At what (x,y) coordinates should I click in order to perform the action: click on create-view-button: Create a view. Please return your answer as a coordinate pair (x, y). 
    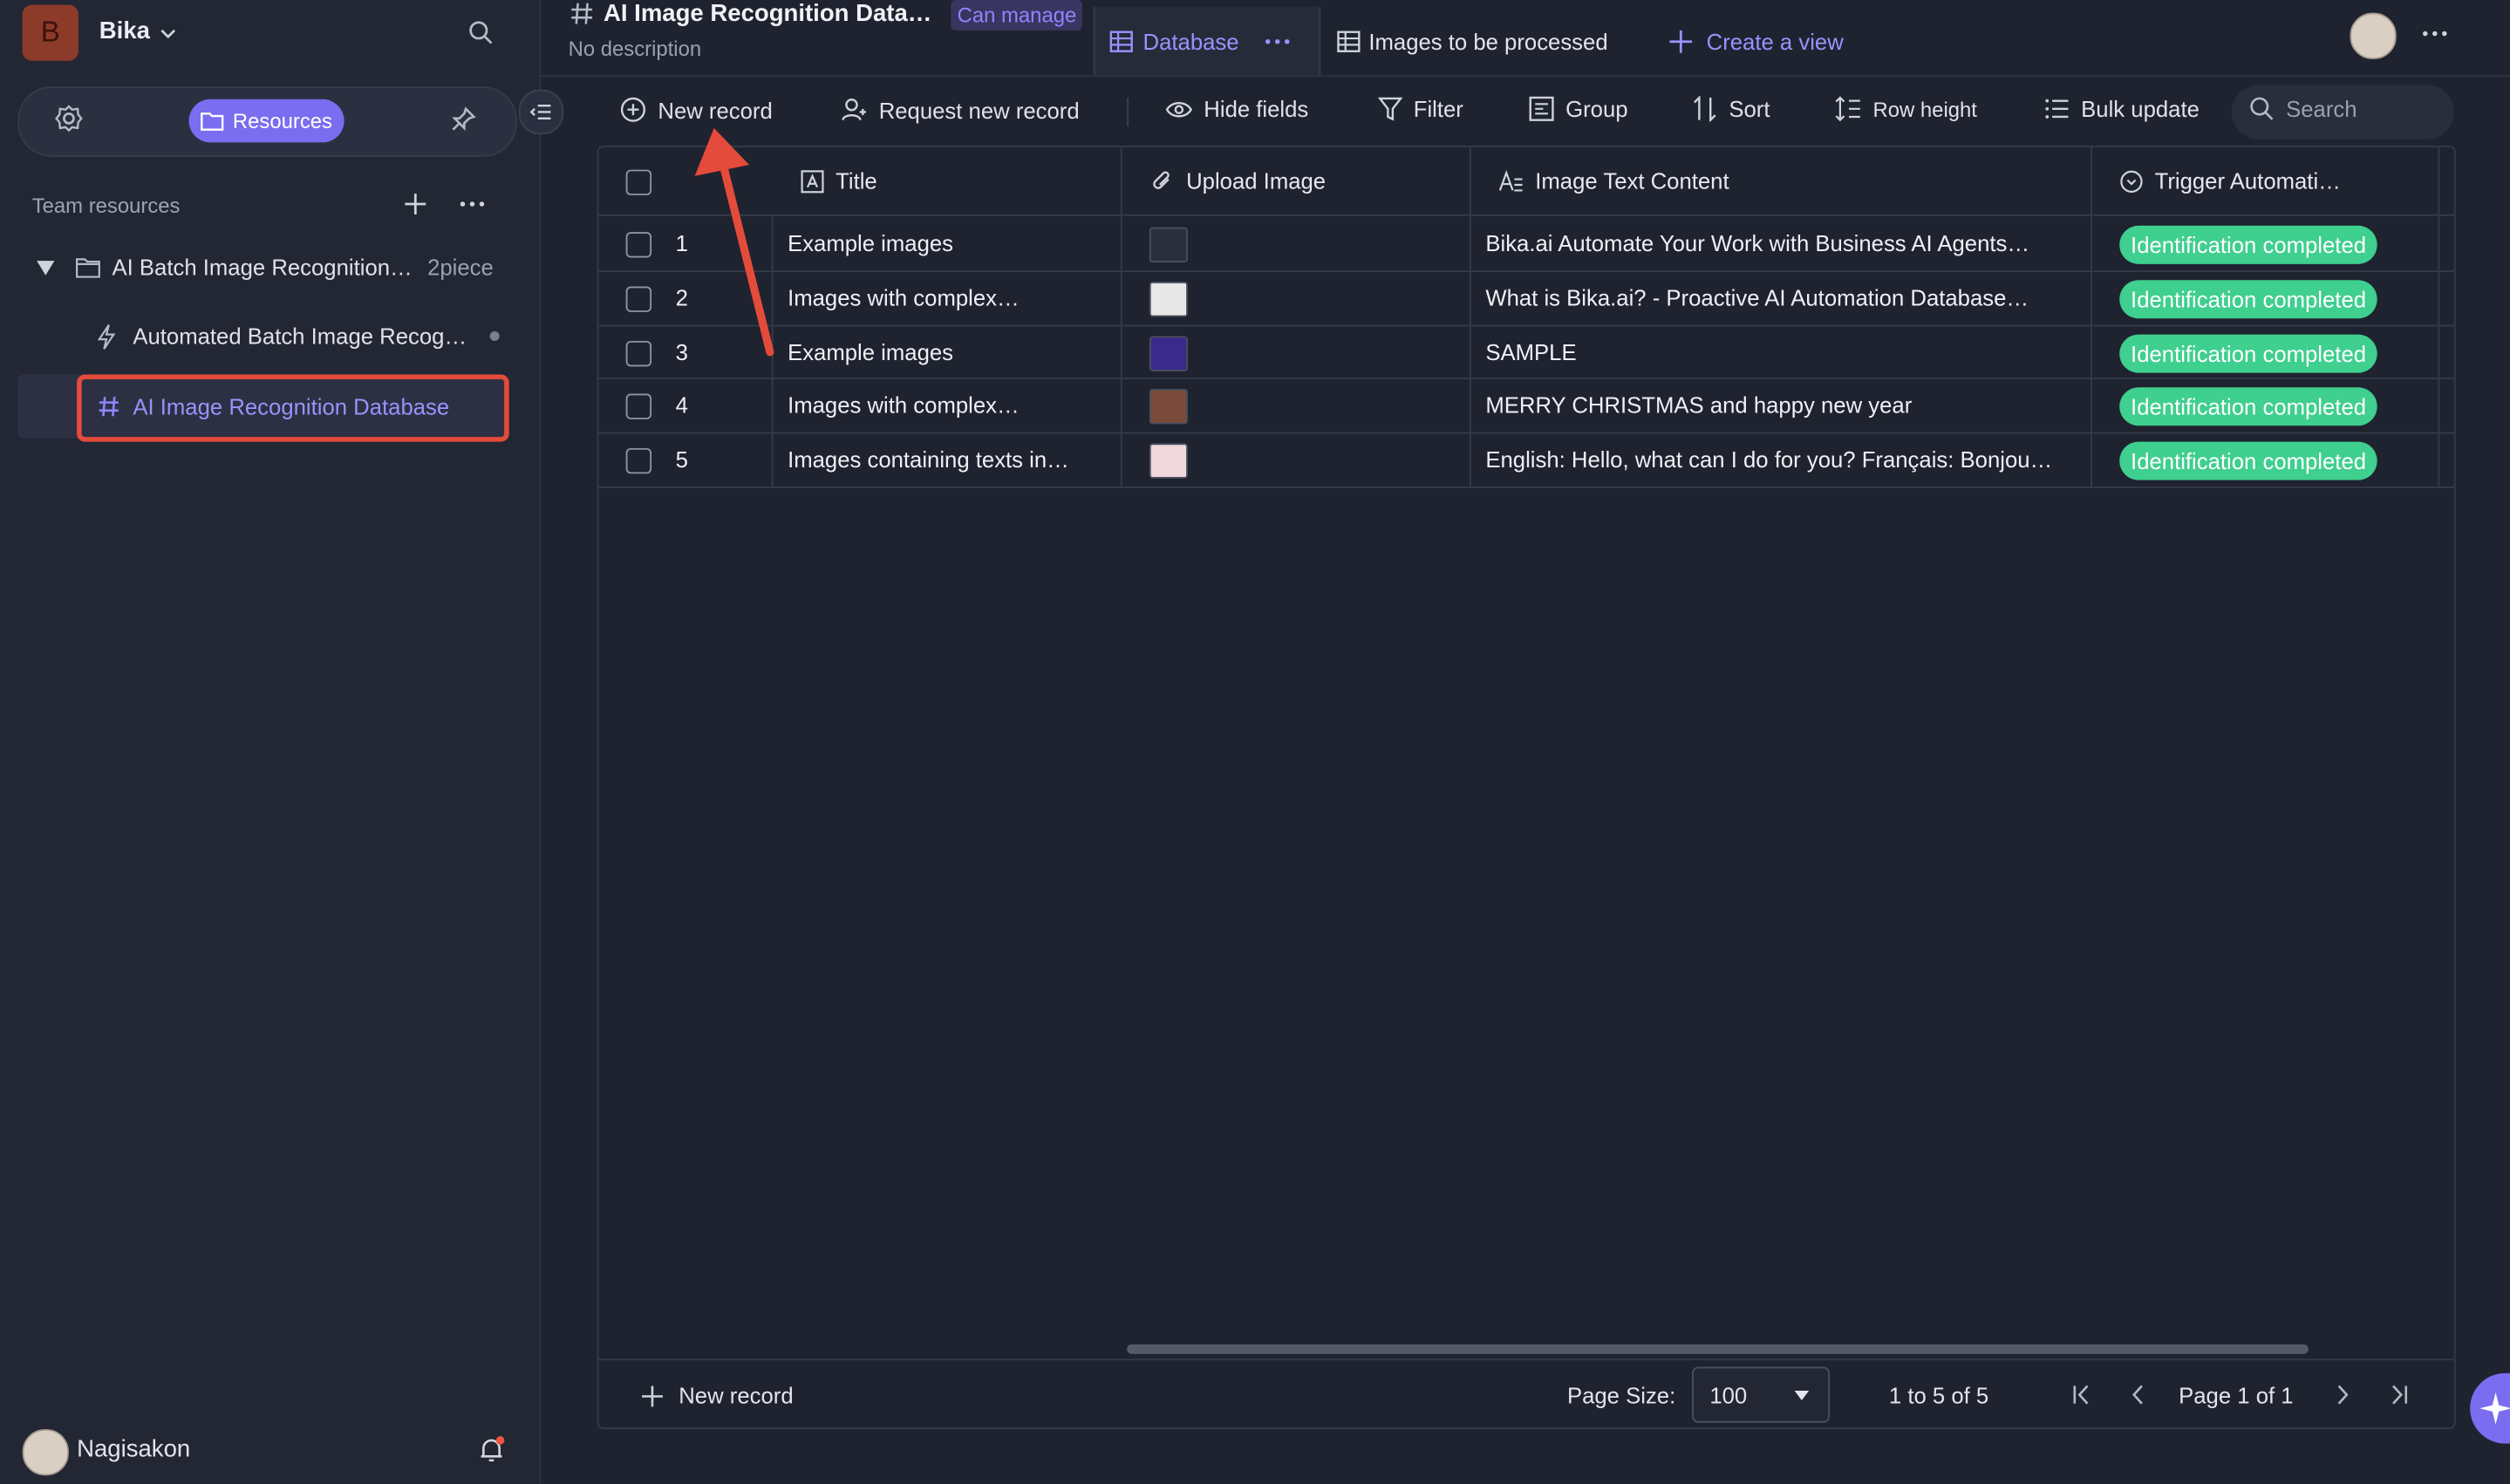
    Looking at the image, I should click on (1775, 41).